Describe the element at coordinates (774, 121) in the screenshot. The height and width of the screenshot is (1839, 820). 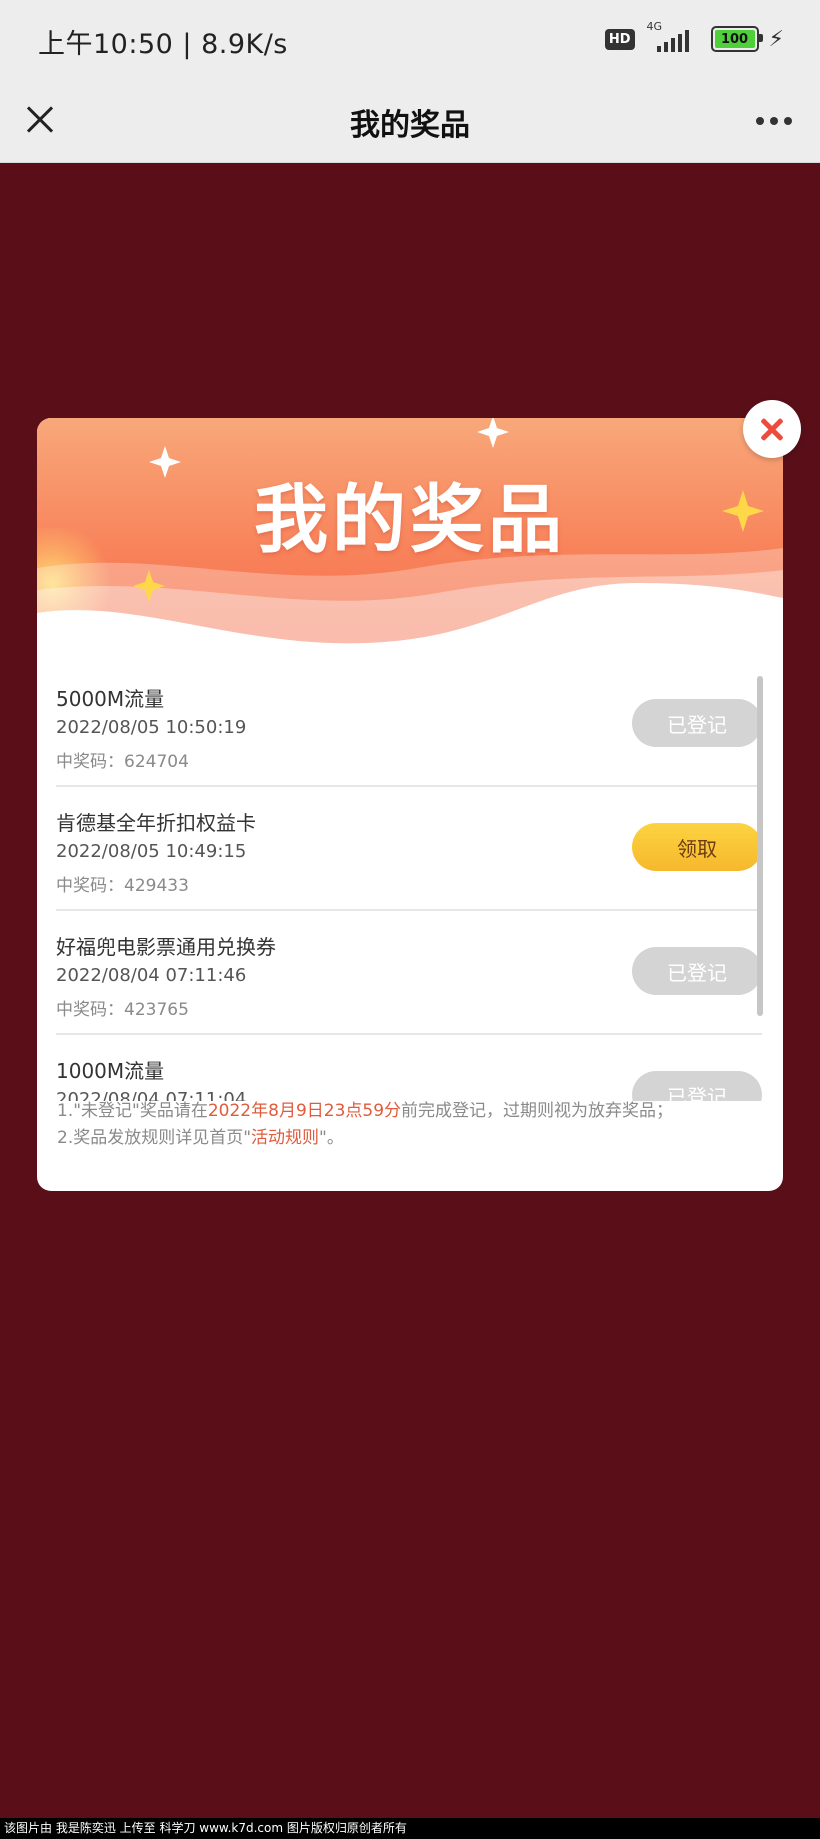
I see `more-icon` at that location.